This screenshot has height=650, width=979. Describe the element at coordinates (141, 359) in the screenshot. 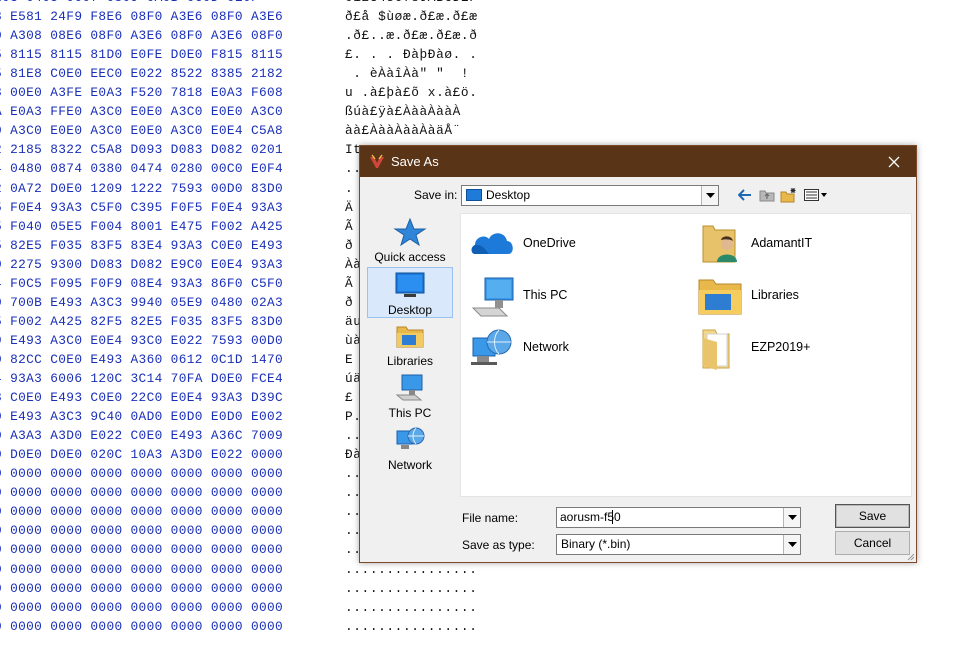

I see `hex-bytes: 80 82CC C0E0 E493 A360 0612 0C1D 1470` at that location.